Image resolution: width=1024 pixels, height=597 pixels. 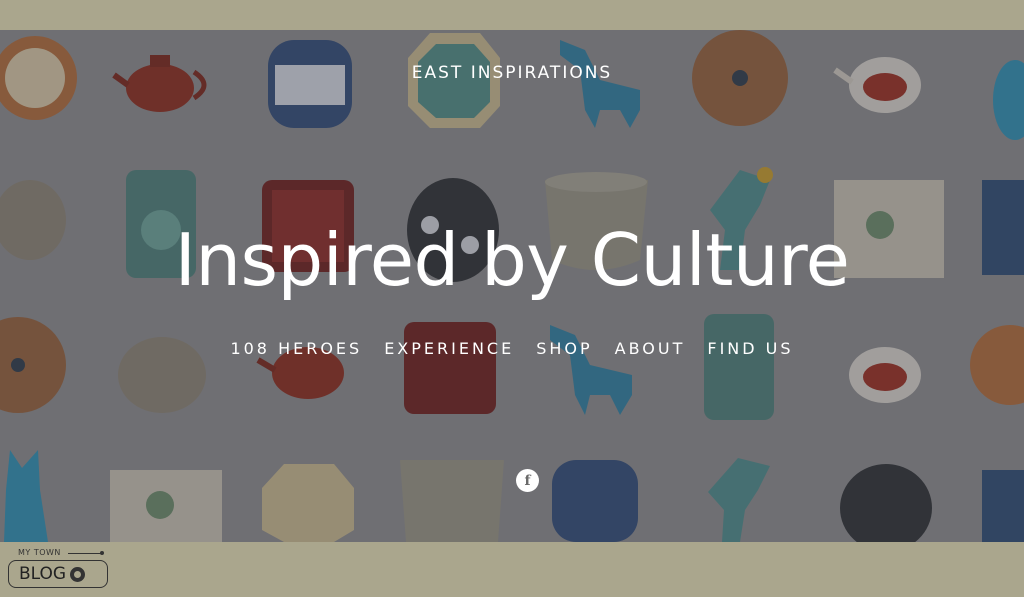 What do you see at coordinates (750, 348) in the screenshot?
I see `nav-find-us: FIND US` at bounding box center [750, 348].